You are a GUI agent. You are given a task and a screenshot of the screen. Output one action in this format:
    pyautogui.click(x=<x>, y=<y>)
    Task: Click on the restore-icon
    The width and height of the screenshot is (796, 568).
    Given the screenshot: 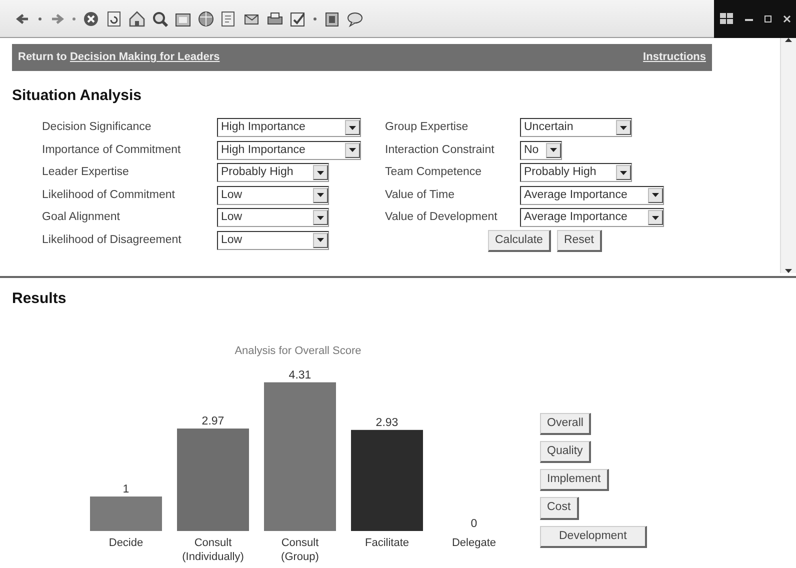 What is the action you would take?
    pyautogui.click(x=768, y=18)
    